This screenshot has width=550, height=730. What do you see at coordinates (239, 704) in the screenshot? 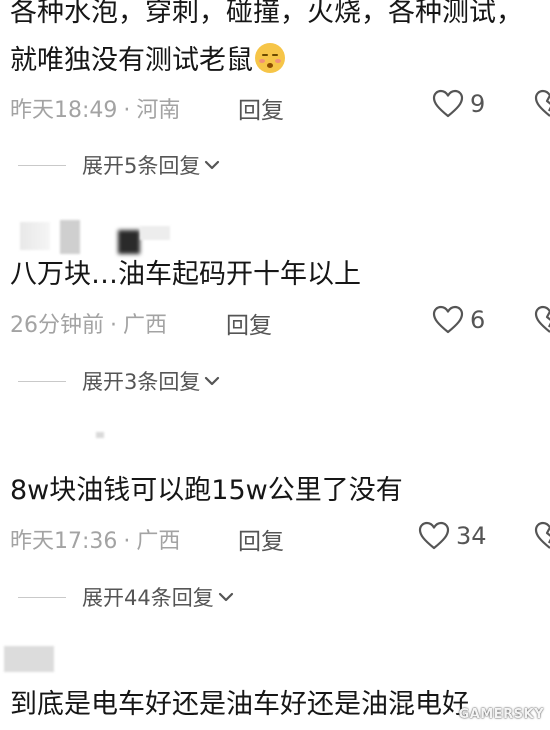
I see `comment-text: 到底是电车好还是油车好还是油混电好` at bounding box center [239, 704].